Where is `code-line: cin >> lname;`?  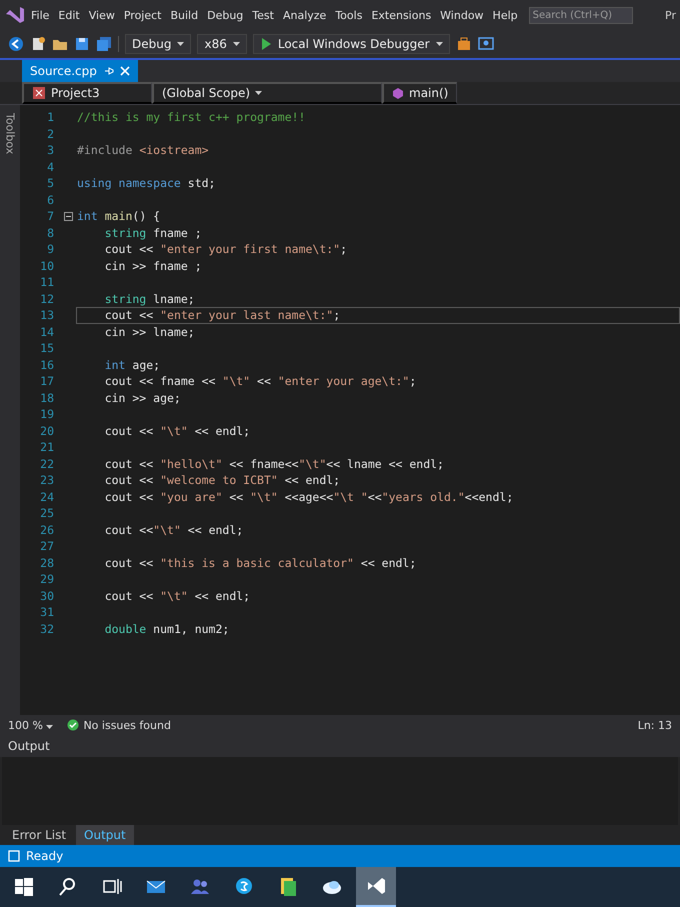
code-line: cin >> lname; is located at coordinates (150, 332).